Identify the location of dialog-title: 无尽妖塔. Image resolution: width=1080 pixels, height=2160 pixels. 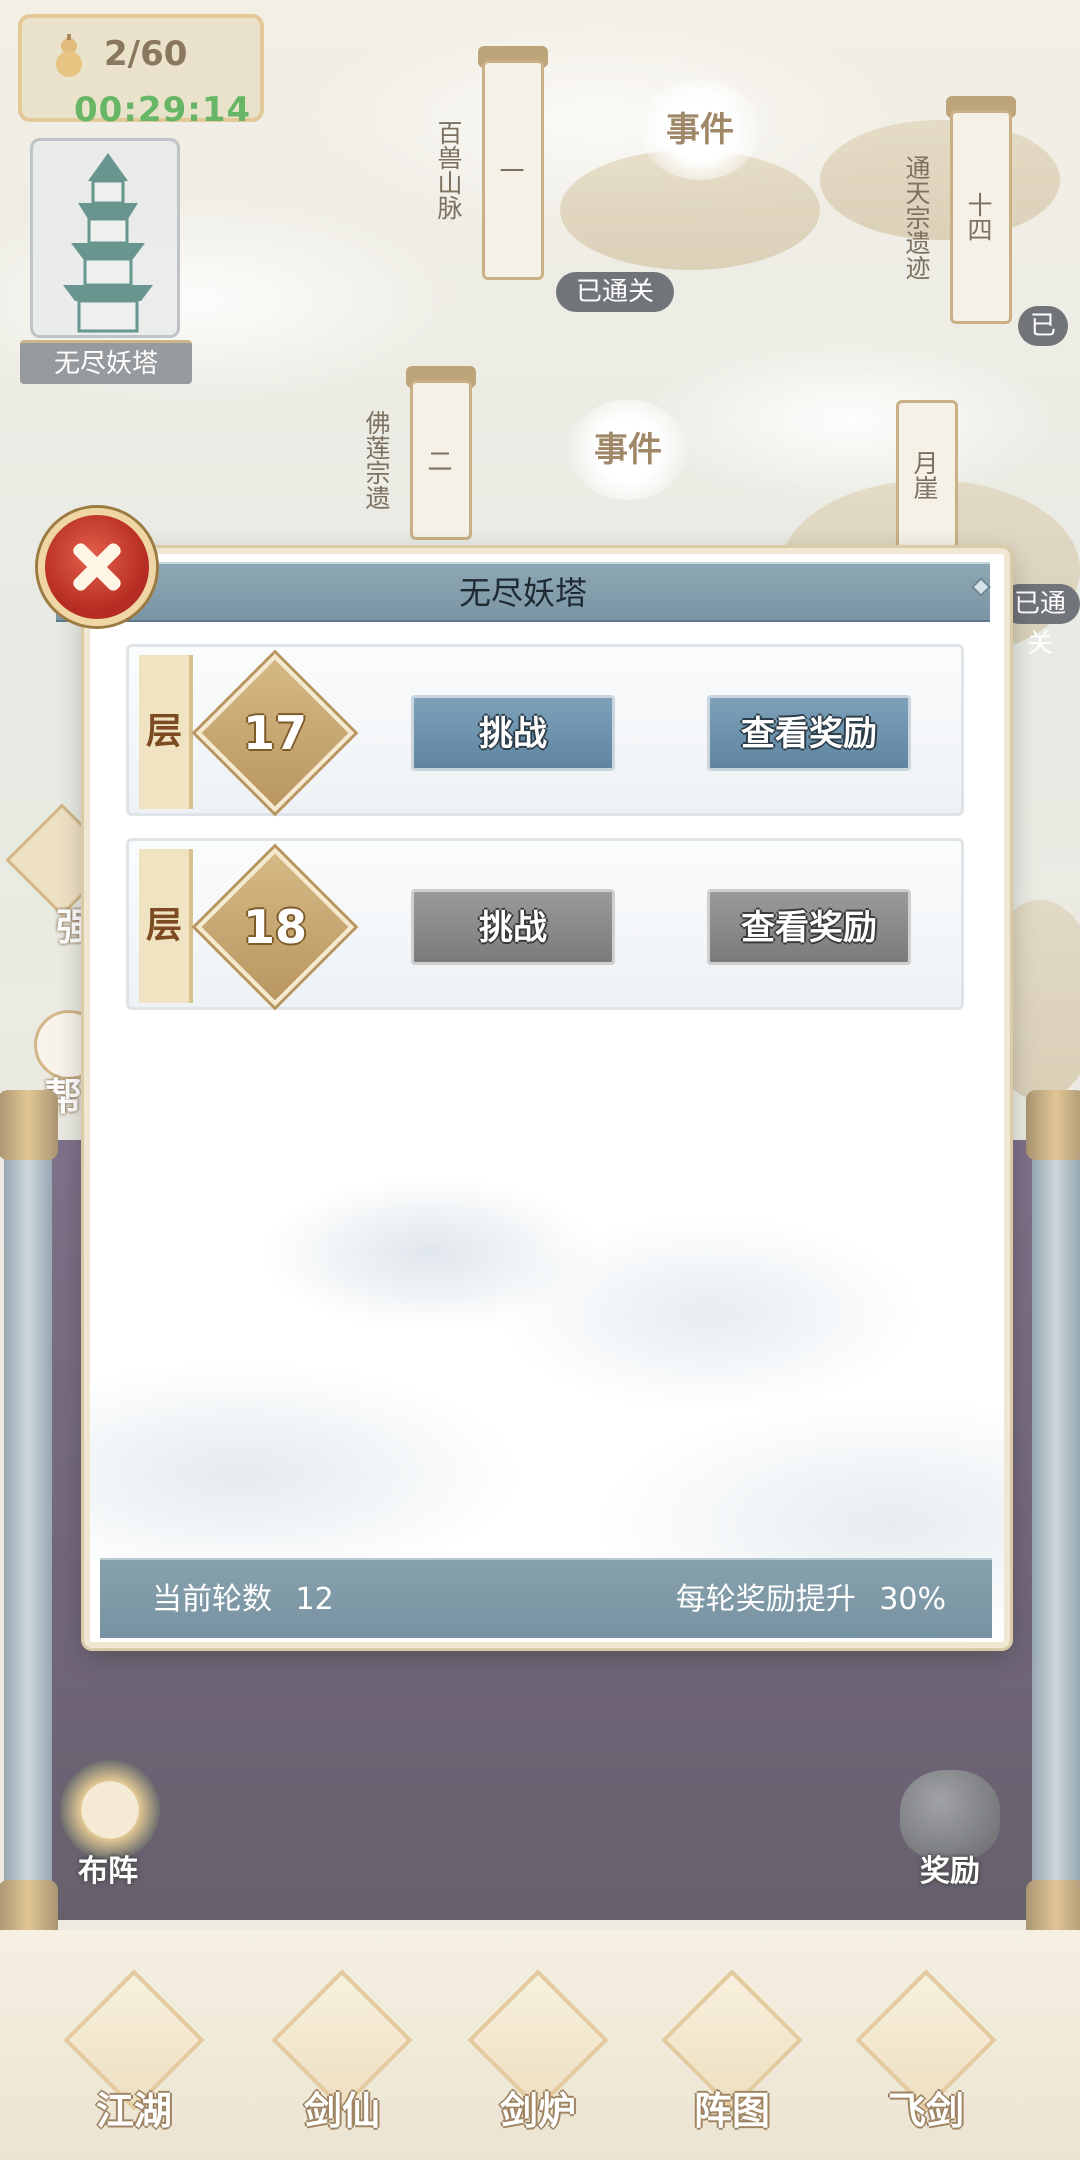
(523, 592).